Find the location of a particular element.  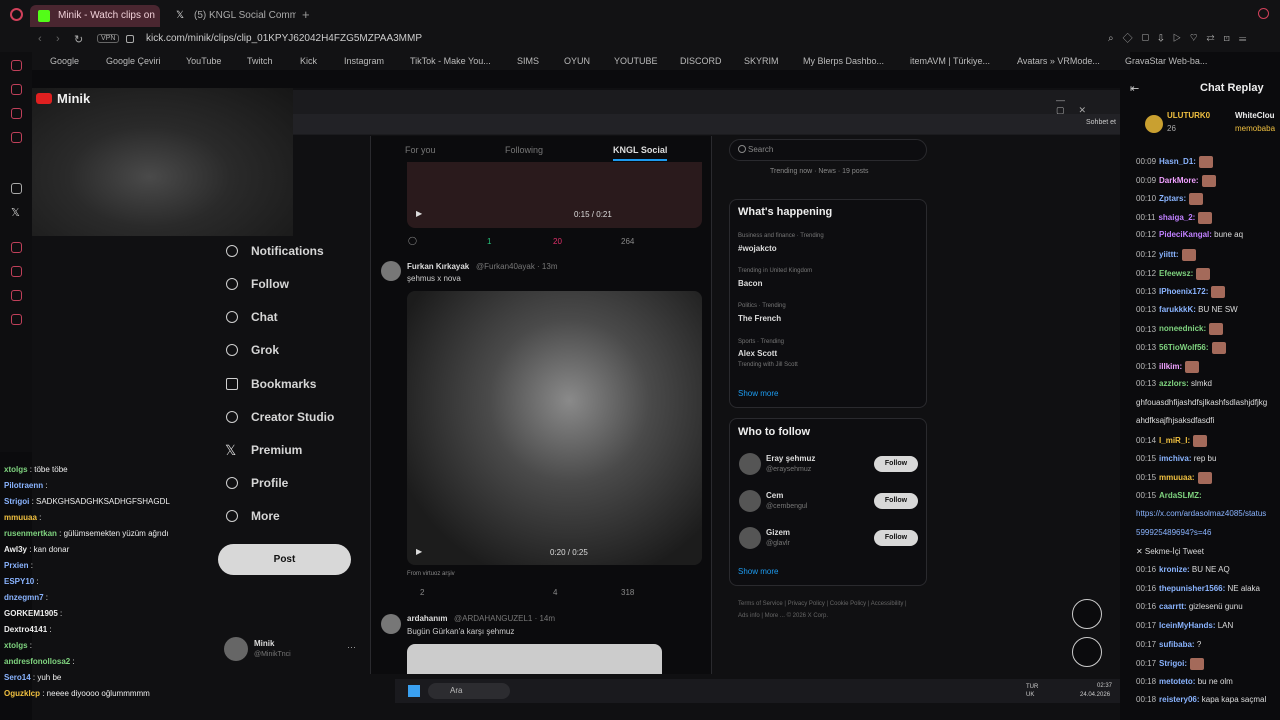

search-tabs-icon is located at coordinates (1263, 13).